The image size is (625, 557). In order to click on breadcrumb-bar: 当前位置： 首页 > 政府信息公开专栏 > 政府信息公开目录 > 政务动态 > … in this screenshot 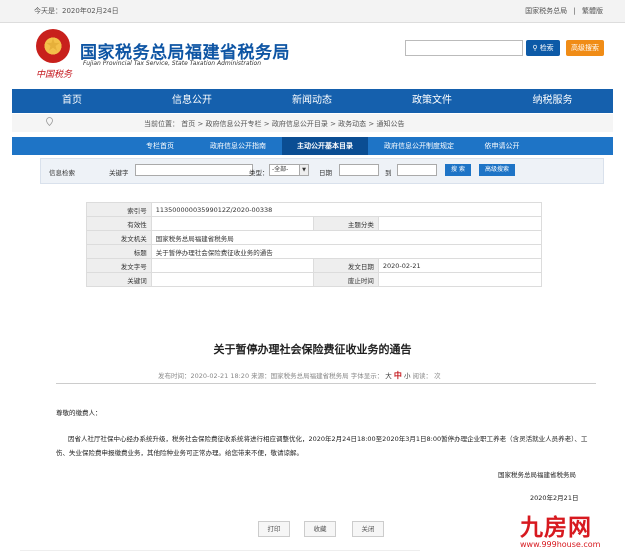, I will do `click(312, 123)`.